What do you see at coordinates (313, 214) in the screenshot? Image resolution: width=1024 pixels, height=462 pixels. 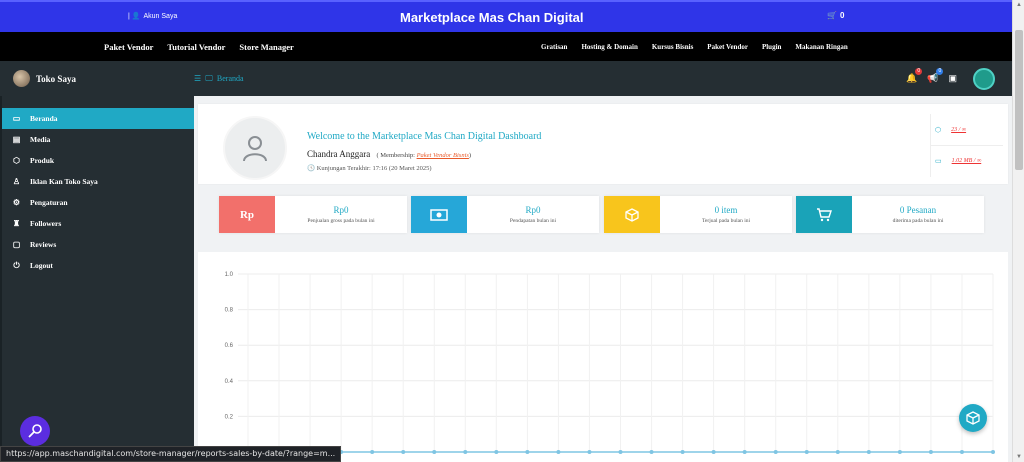 I see `card-gross-sales: Rp Rp0 Penjualan gross pada bulan ini` at bounding box center [313, 214].